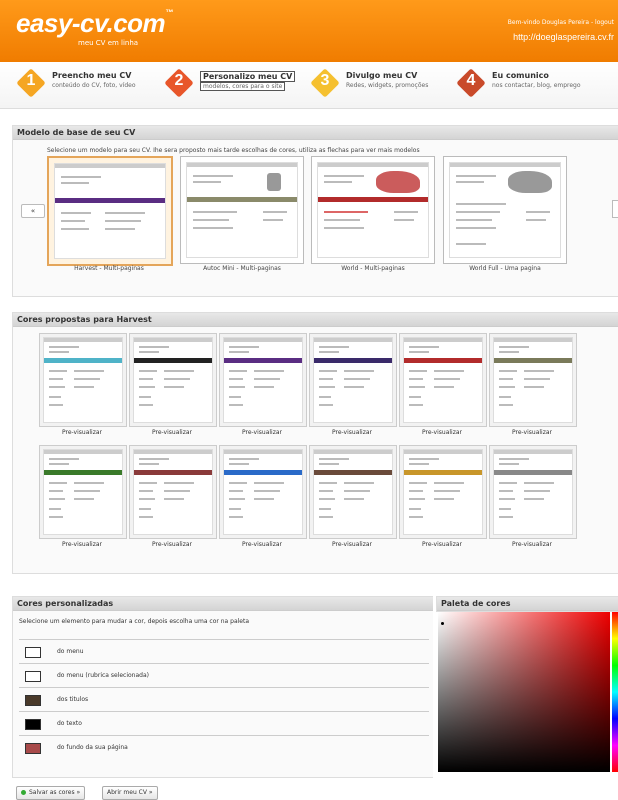 The width and height of the screenshot is (618, 800). Describe the element at coordinates (31, 80) in the screenshot. I see `step-number: 1` at that location.